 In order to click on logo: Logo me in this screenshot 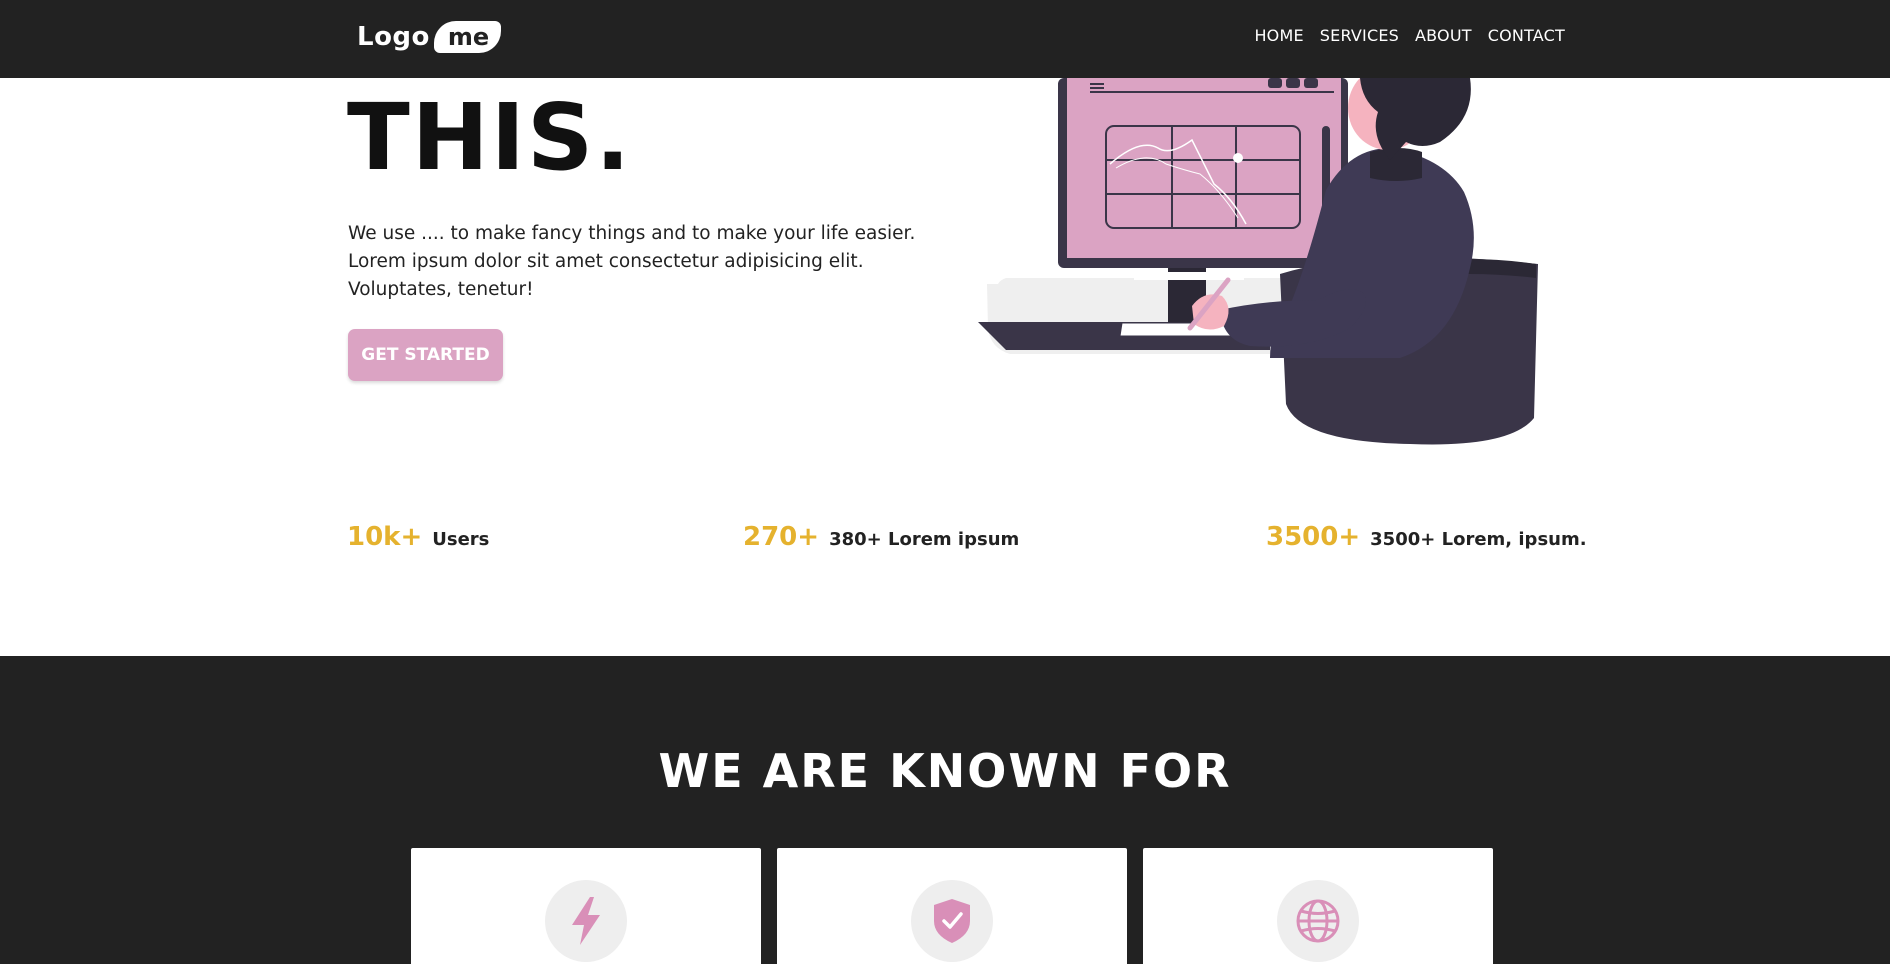, I will do `click(429, 37)`.